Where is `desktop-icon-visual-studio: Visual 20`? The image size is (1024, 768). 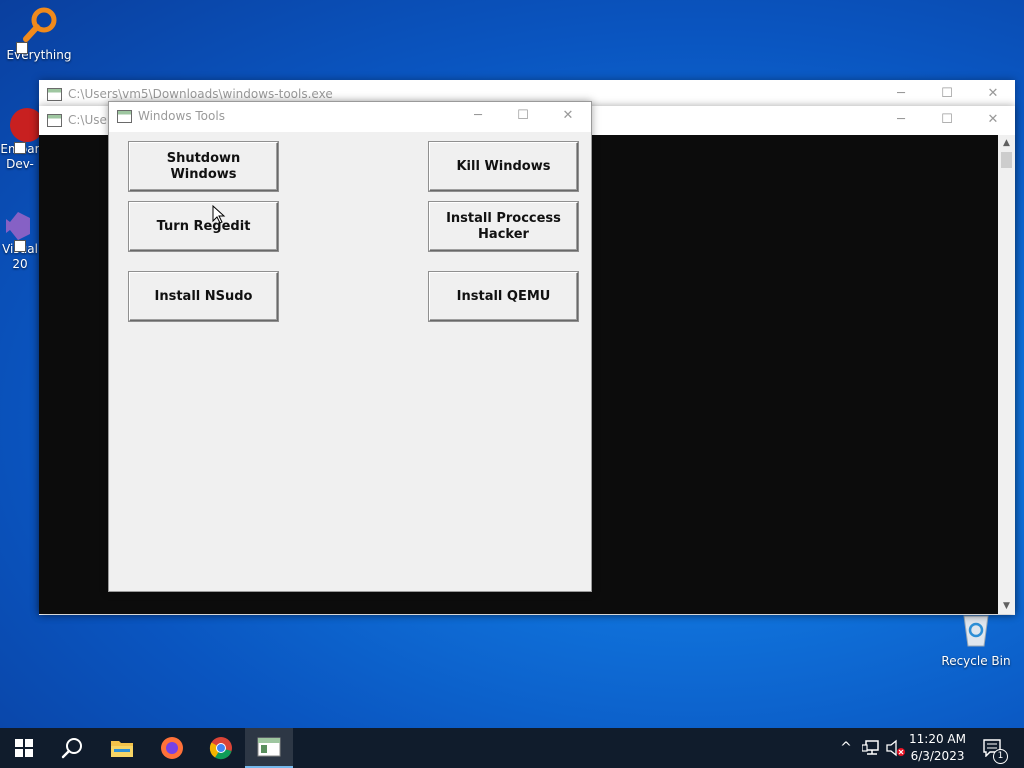 desktop-icon-visual-studio: Visual 20 is located at coordinates (20, 240).